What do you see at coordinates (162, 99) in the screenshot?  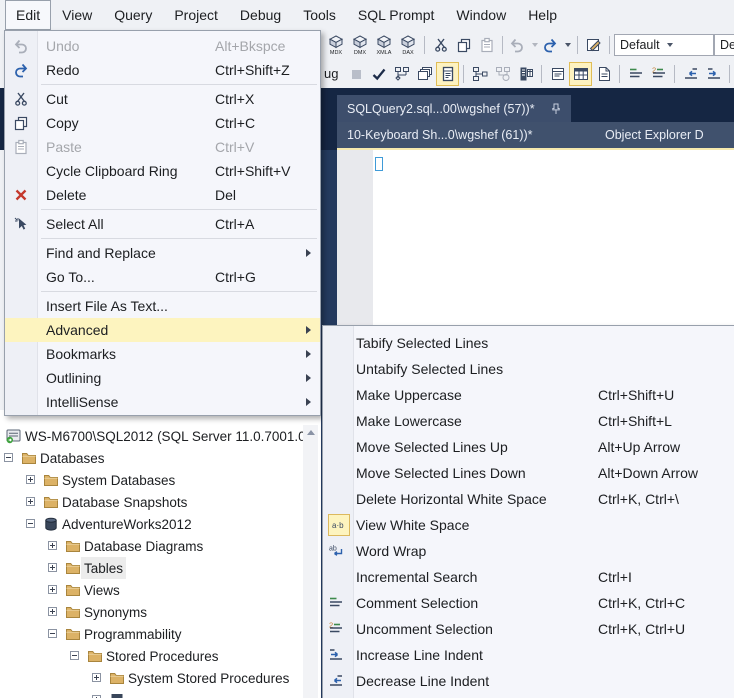 I see `menu-item-cut: Cut Ctrl+X` at bounding box center [162, 99].